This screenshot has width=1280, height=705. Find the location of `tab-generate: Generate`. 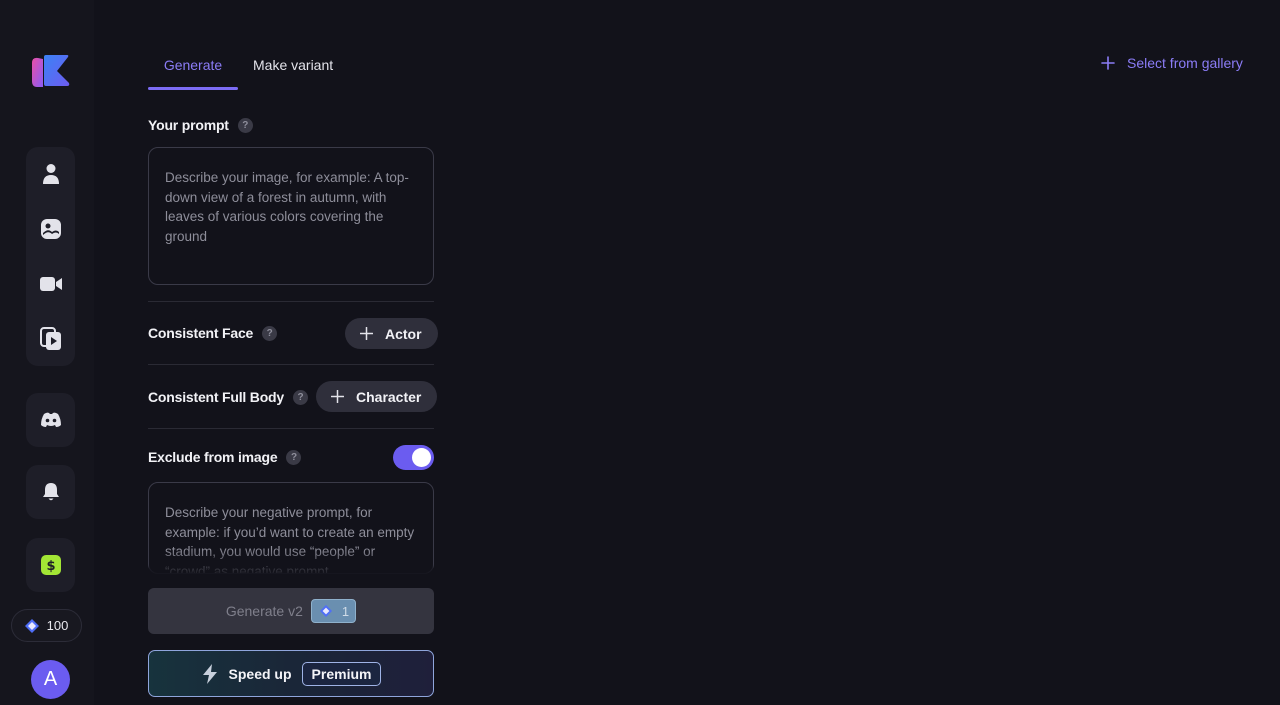

tab-generate: Generate is located at coordinates (193, 73).